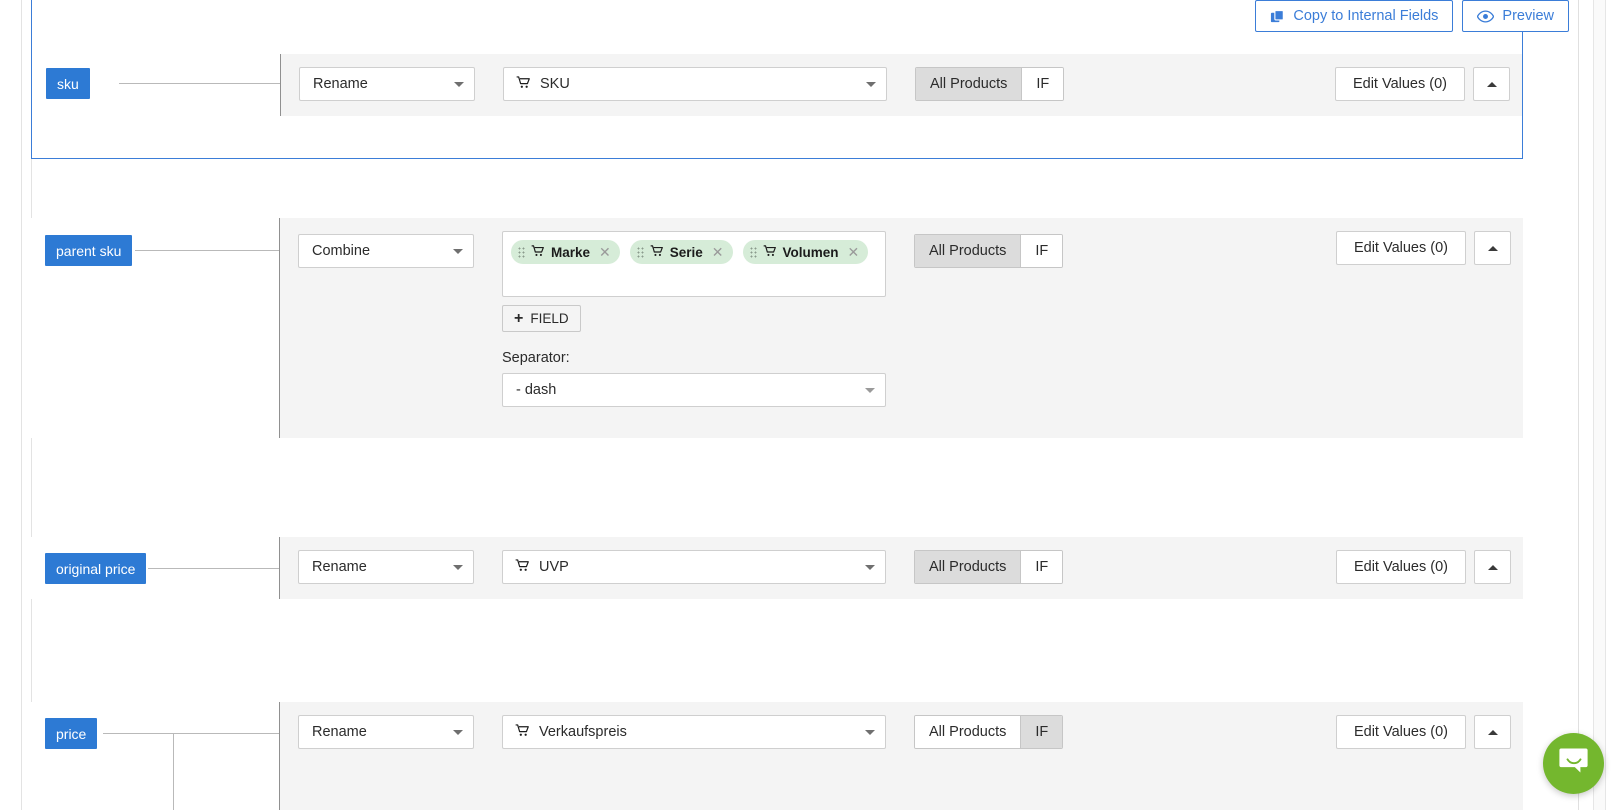 This screenshot has height=810, width=1618. What do you see at coordinates (71, 733) in the screenshot?
I see `output-field-badge-price: price` at bounding box center [71, 733].